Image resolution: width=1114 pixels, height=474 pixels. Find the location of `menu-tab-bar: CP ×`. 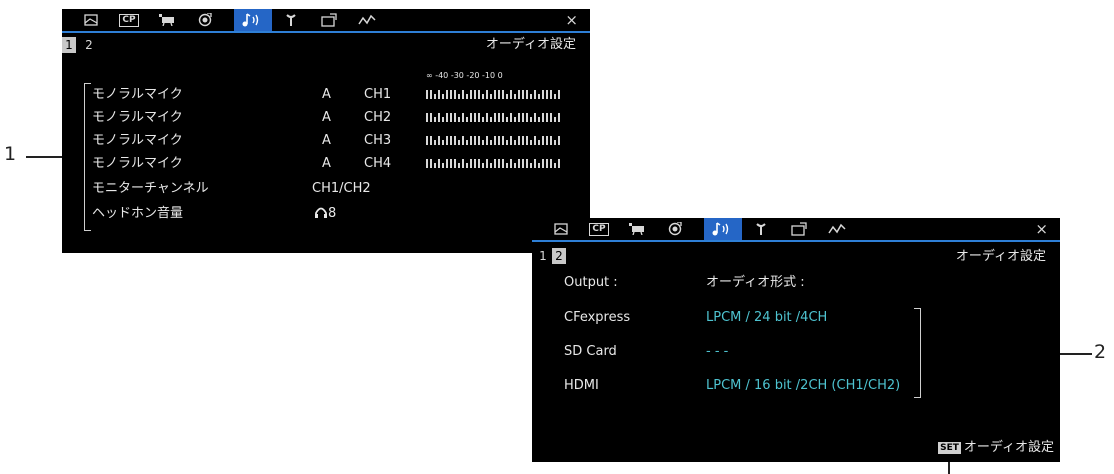

menu-tab-bar: CP × is located at coordinates (326, 21).